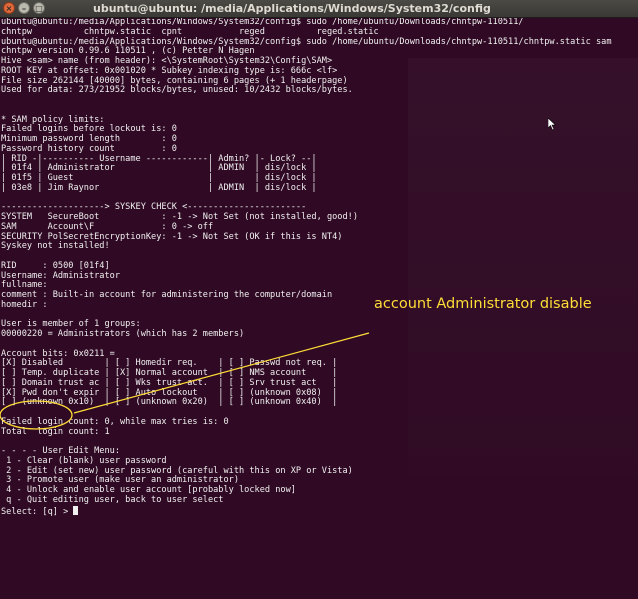  I want to click on annotation-label: account Administrator disable, so click(483, 304).